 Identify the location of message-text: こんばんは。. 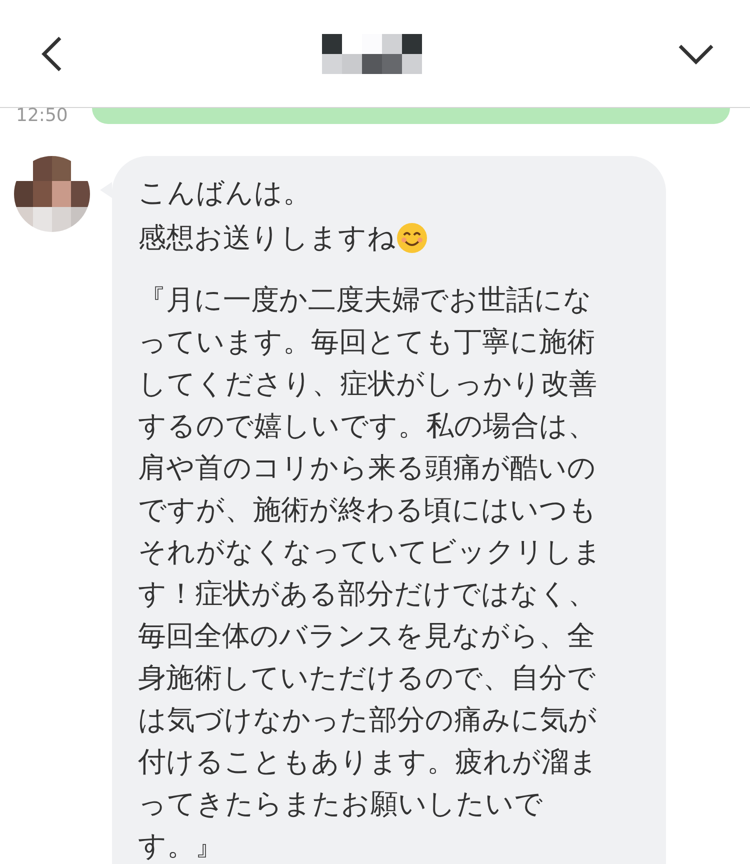
(225, 193).